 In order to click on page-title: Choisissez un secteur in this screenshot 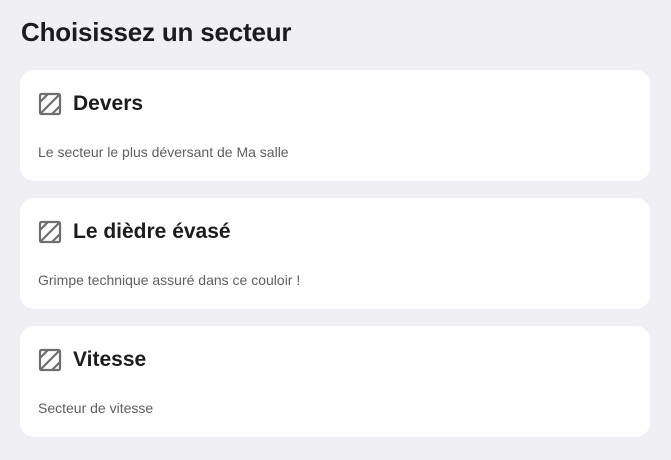, I will do `click(156, 32)`.